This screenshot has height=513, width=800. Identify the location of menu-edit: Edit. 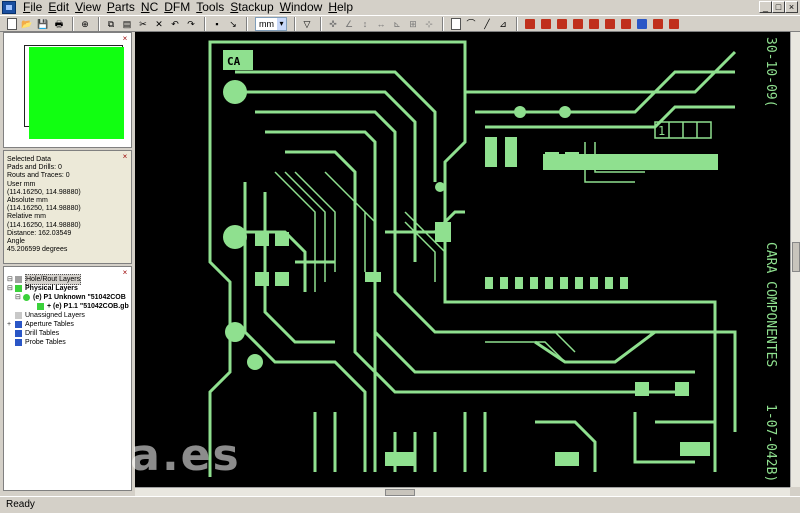
(58, 7).